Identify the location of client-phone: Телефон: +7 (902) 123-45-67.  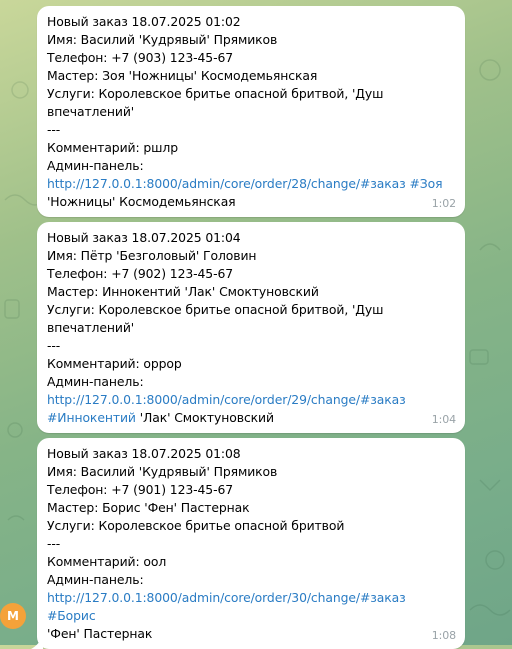
(140, 273).